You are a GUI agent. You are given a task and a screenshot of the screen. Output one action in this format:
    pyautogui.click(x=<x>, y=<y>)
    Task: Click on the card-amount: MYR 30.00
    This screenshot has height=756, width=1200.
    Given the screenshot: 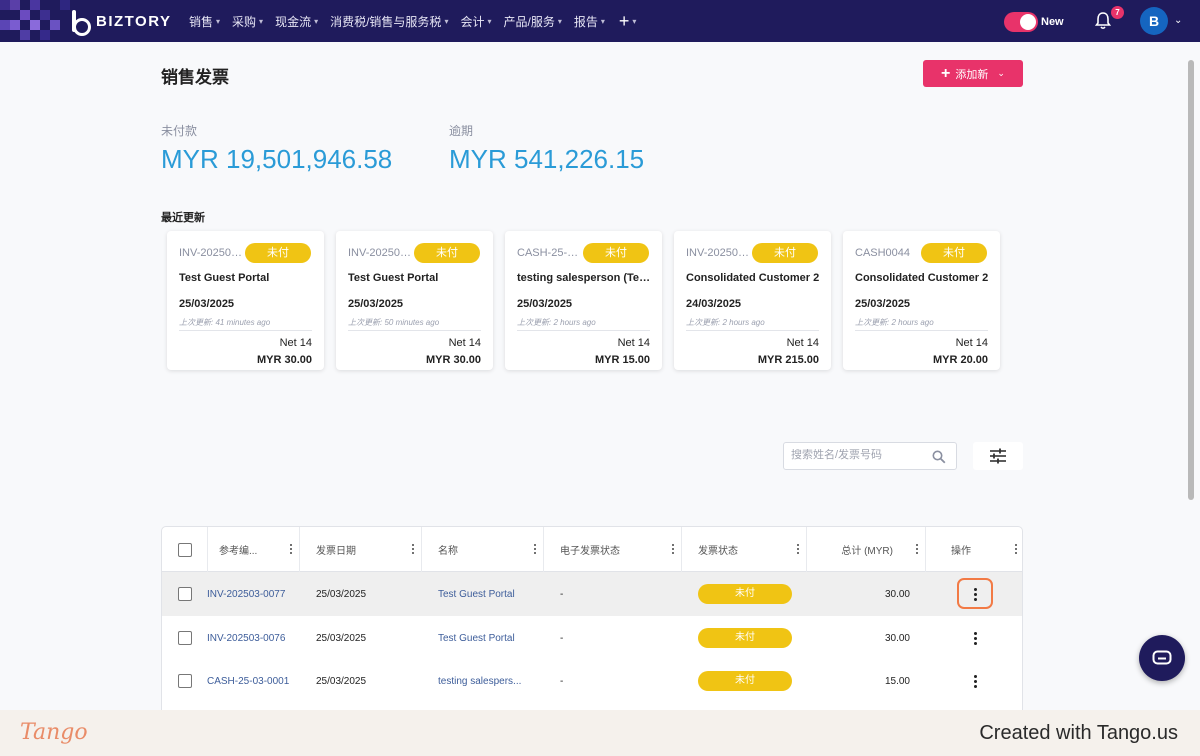 What is the action you would take?
    pyautogui.click(x=453, y=360)
    